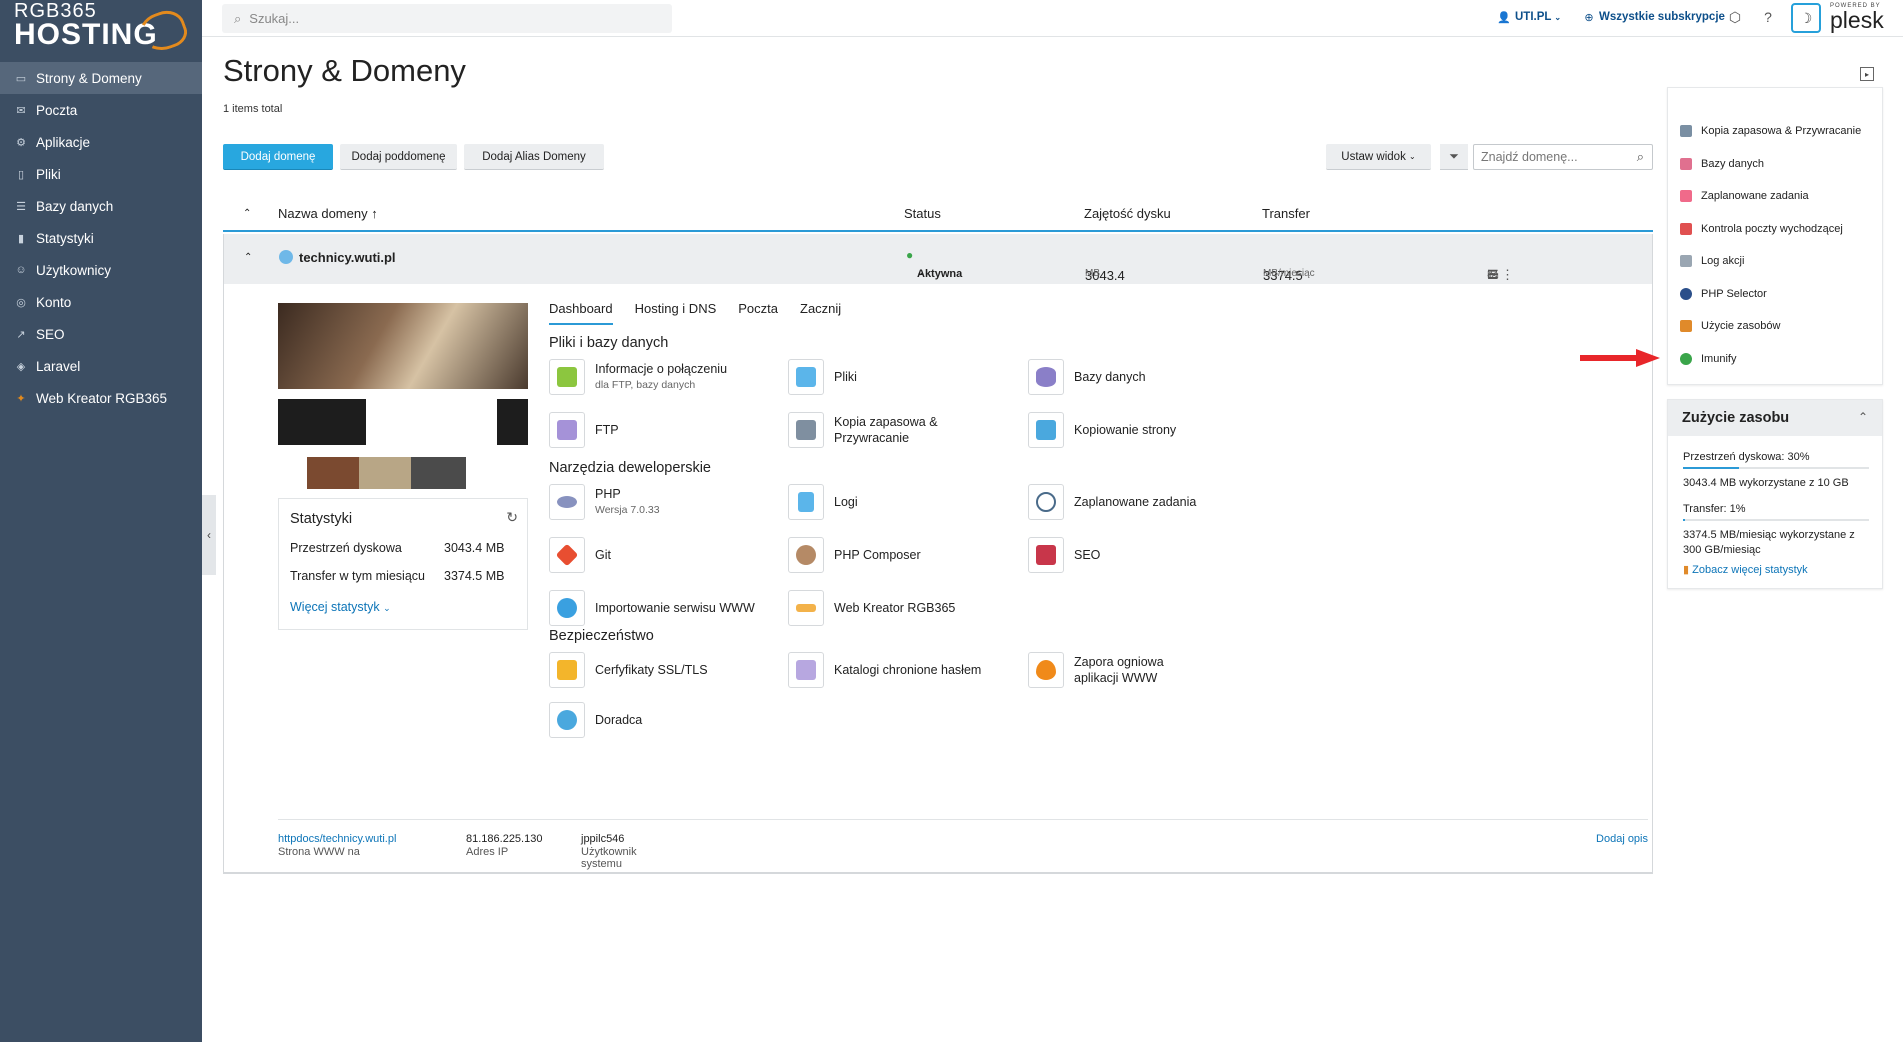 This screenshot has height=1042, width=1903. I want to click on user-icon: 👤, so click(1504, 18).